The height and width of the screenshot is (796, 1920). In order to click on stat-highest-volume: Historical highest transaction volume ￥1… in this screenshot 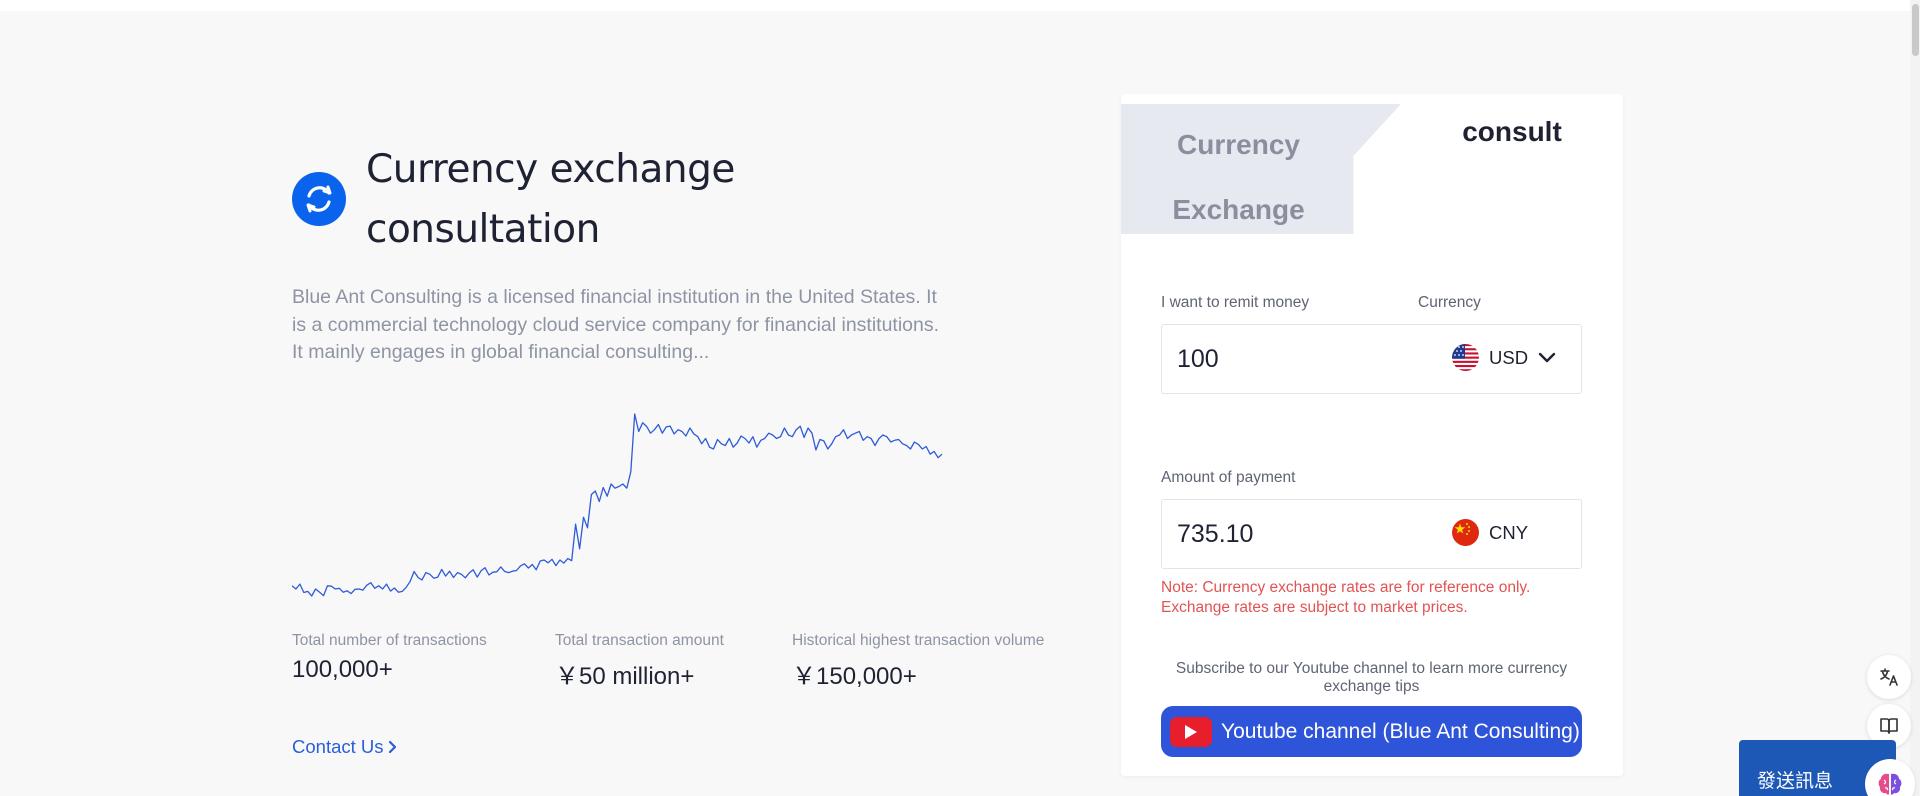, I will do `click(918, 661)`.